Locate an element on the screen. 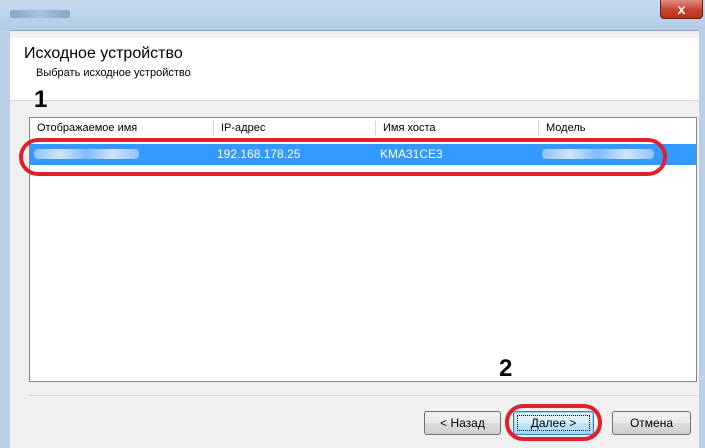 This screenshot has height=448, width=705. window-title-redacted is located at coordinates (40, 14).